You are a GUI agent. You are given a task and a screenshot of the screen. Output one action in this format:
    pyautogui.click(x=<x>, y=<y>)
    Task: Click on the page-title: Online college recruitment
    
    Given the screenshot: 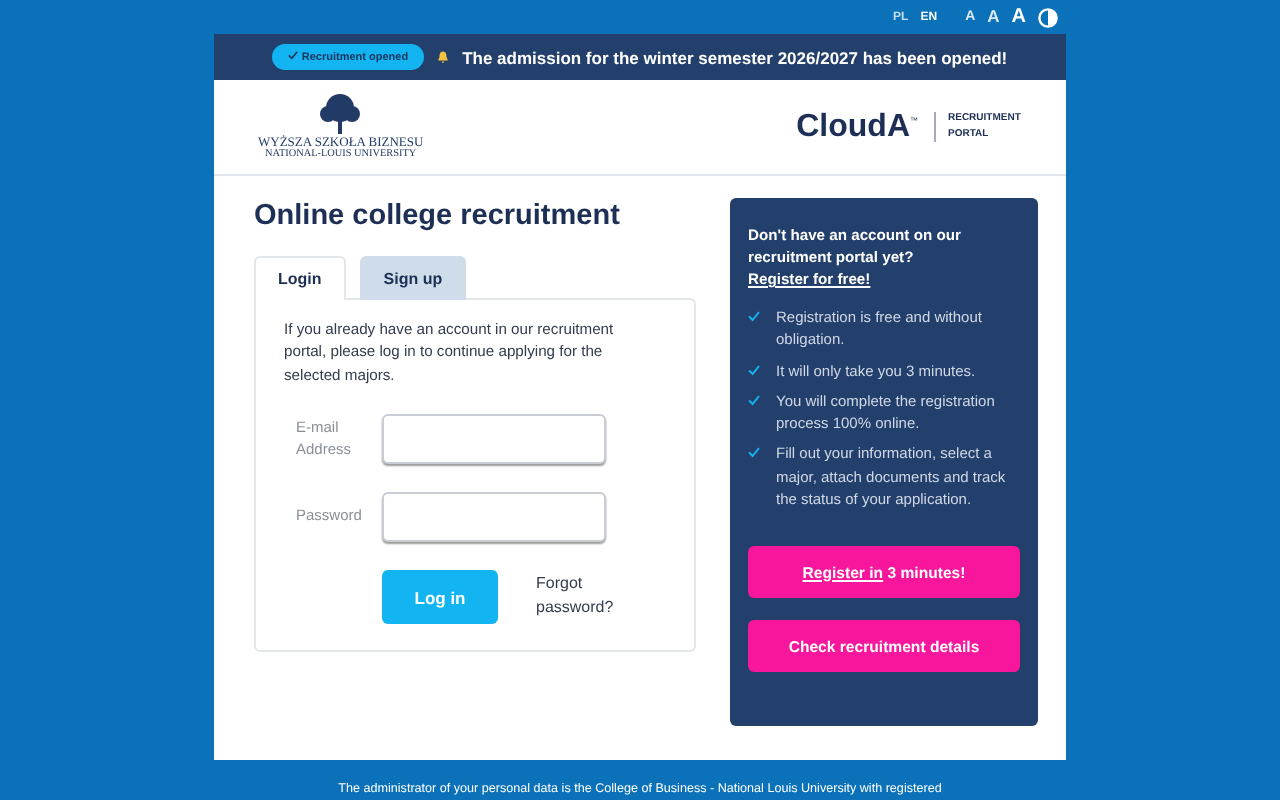 What is the action you would take?
    pyautogui.click(x=438, y=216)
    